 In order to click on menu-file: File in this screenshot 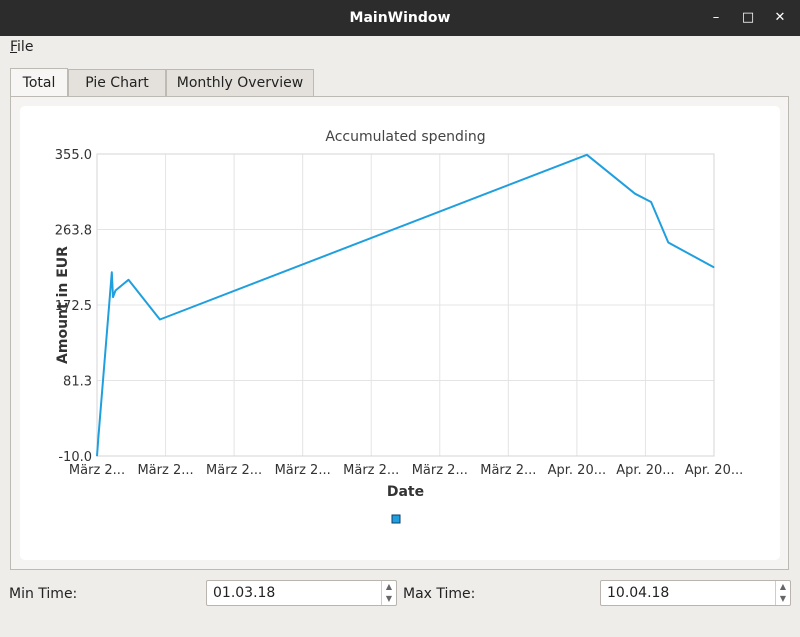, I will do `click(21, 47)`.